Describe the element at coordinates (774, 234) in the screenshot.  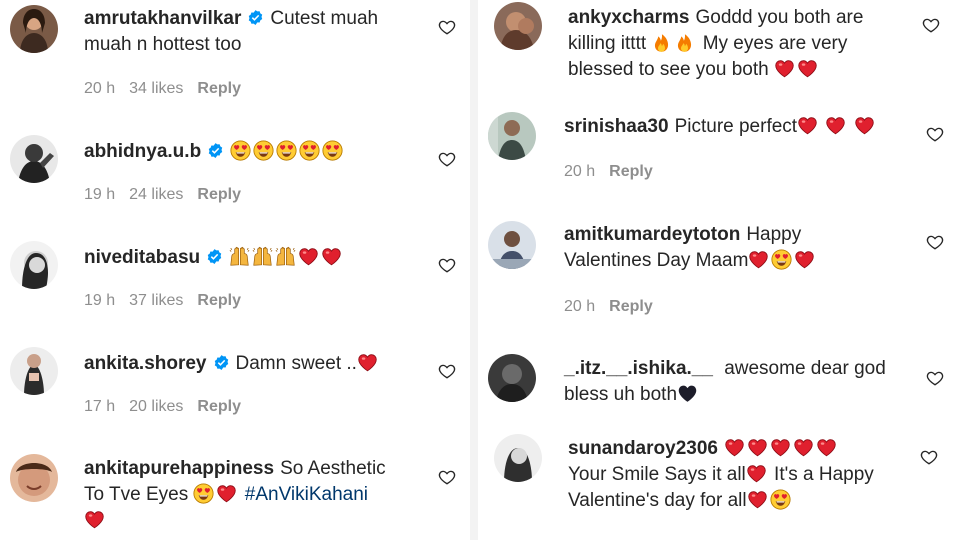
I see `comment-body: Happy` at that location.